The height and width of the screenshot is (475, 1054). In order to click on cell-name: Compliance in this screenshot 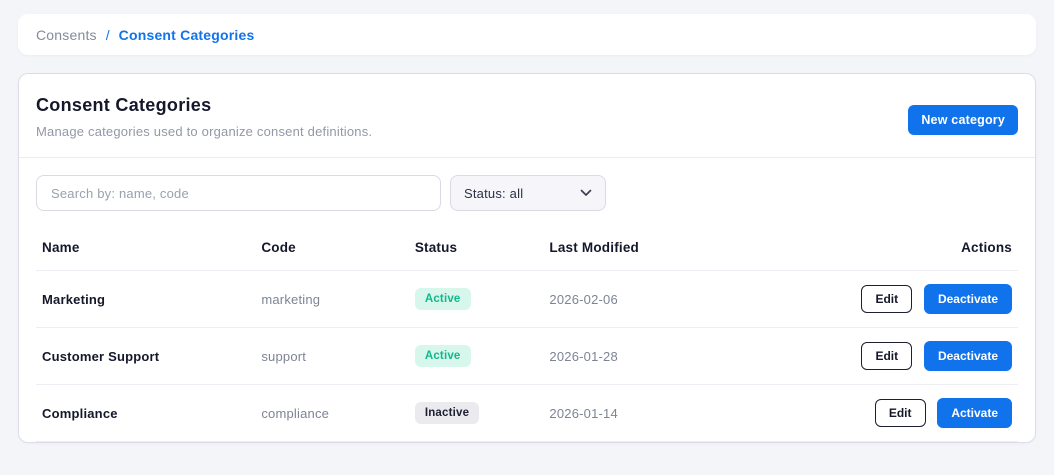, I will do `click(146, 413)`.